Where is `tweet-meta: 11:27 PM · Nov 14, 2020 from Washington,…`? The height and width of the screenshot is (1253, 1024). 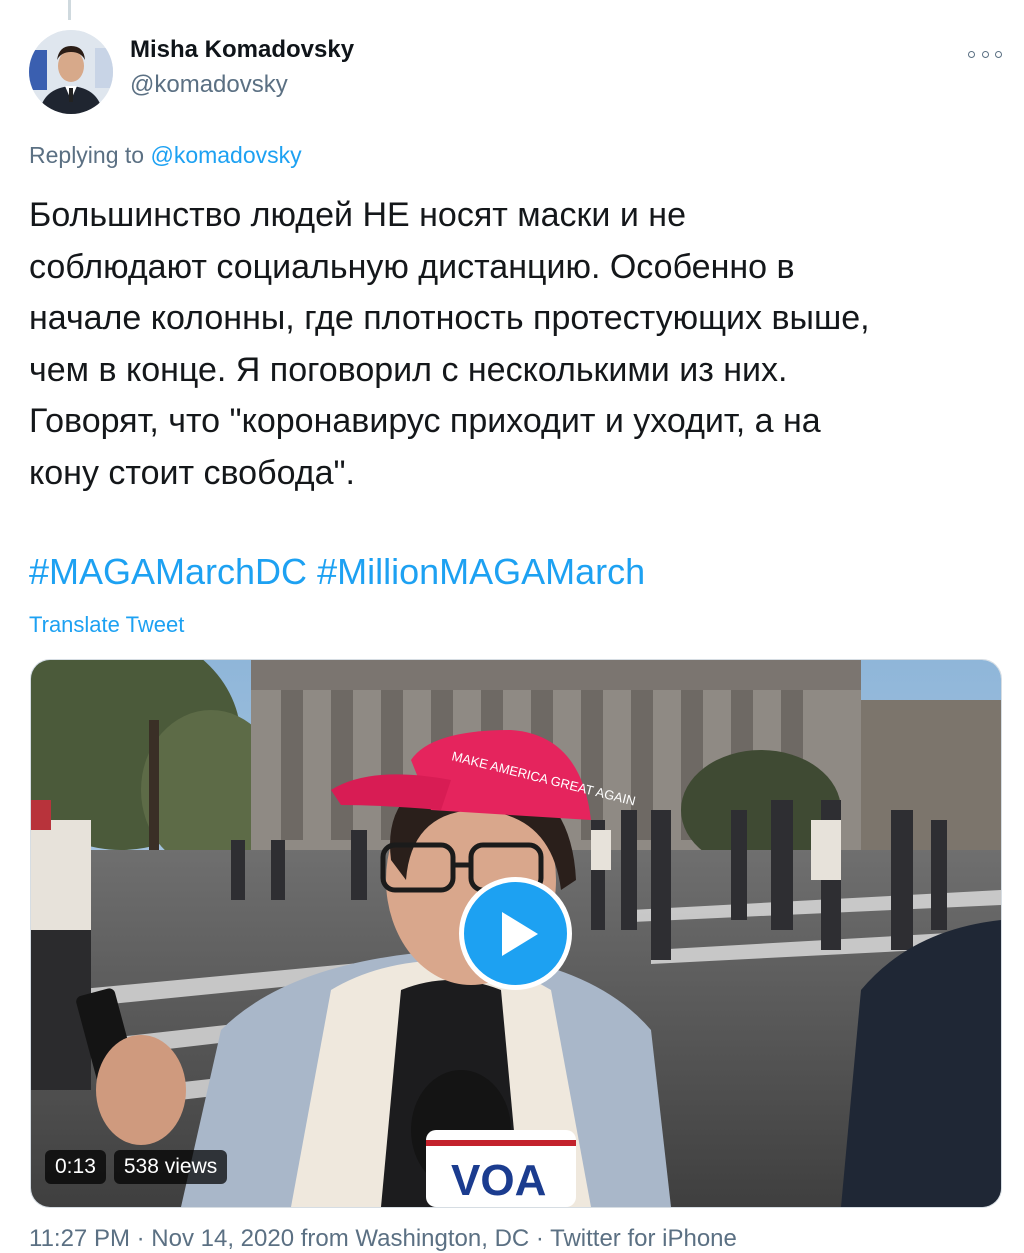 tweet-meta: 11:27 PM · Nov 14, 2020 from Washington,… is located at coordinates (383, 1238).